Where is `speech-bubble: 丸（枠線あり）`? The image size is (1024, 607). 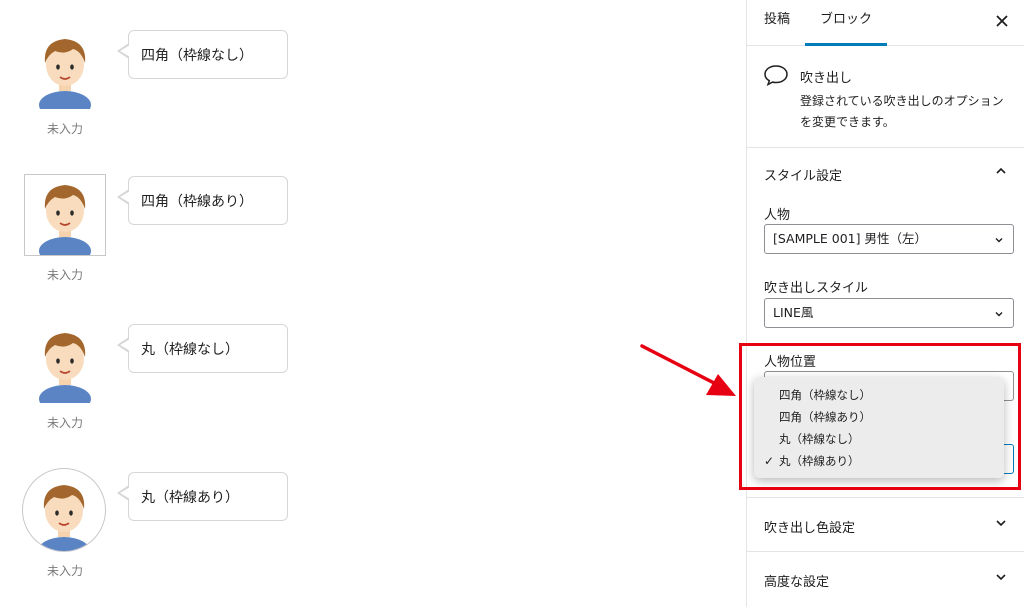 speech-bubble: 丸（枠線あり） is located at coordinates (202, 496).